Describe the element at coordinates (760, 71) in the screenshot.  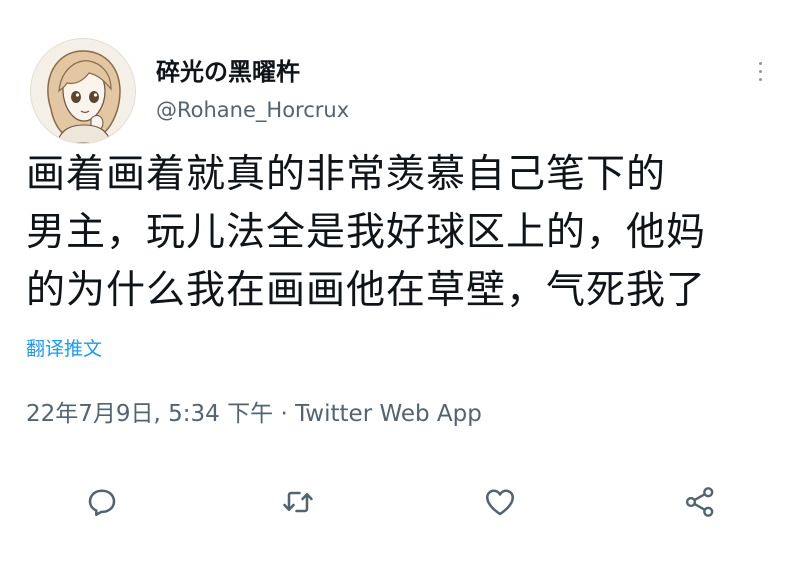
I see `more-options-icon` at that location.